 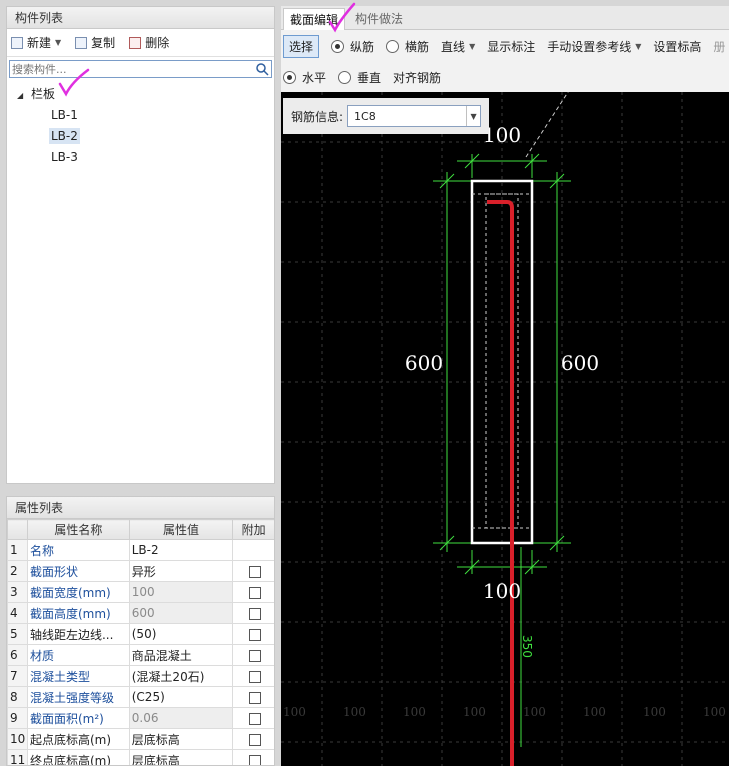 I want to click on longitudinal-radio: 纵筋, so click(x=352, y=46).